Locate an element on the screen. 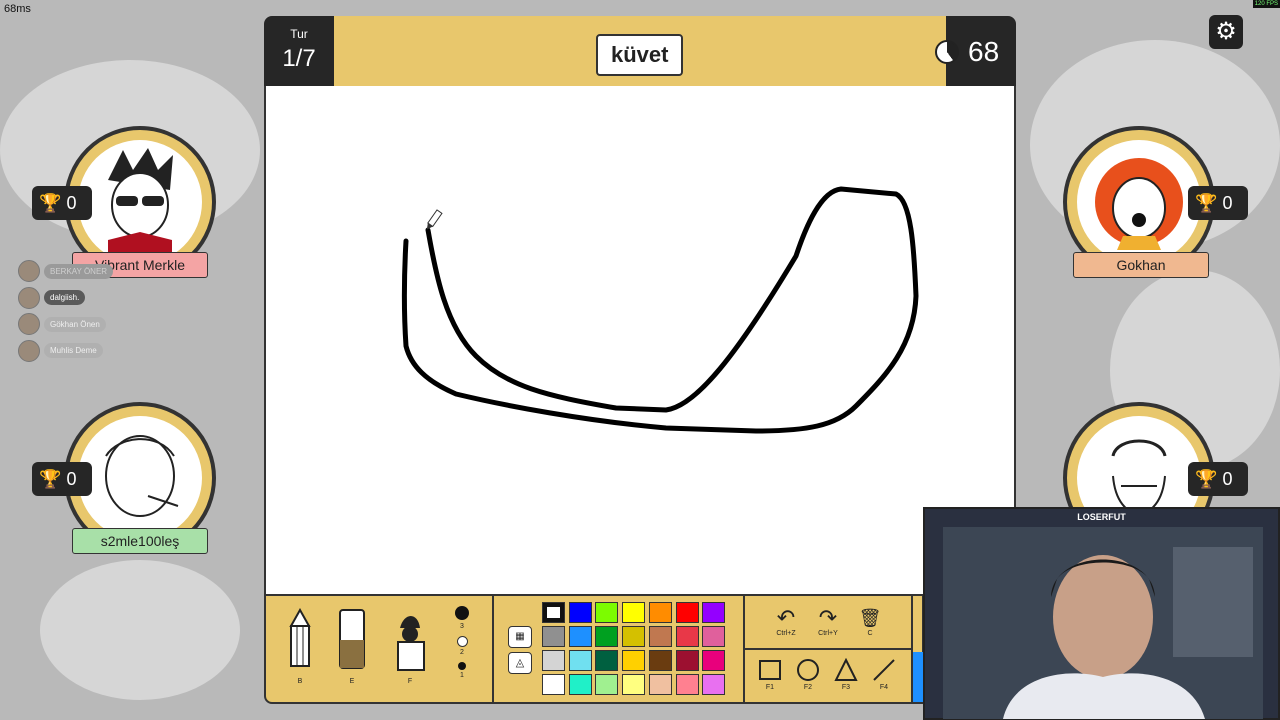  brush-size-medium is located at coordinates (462, 641).